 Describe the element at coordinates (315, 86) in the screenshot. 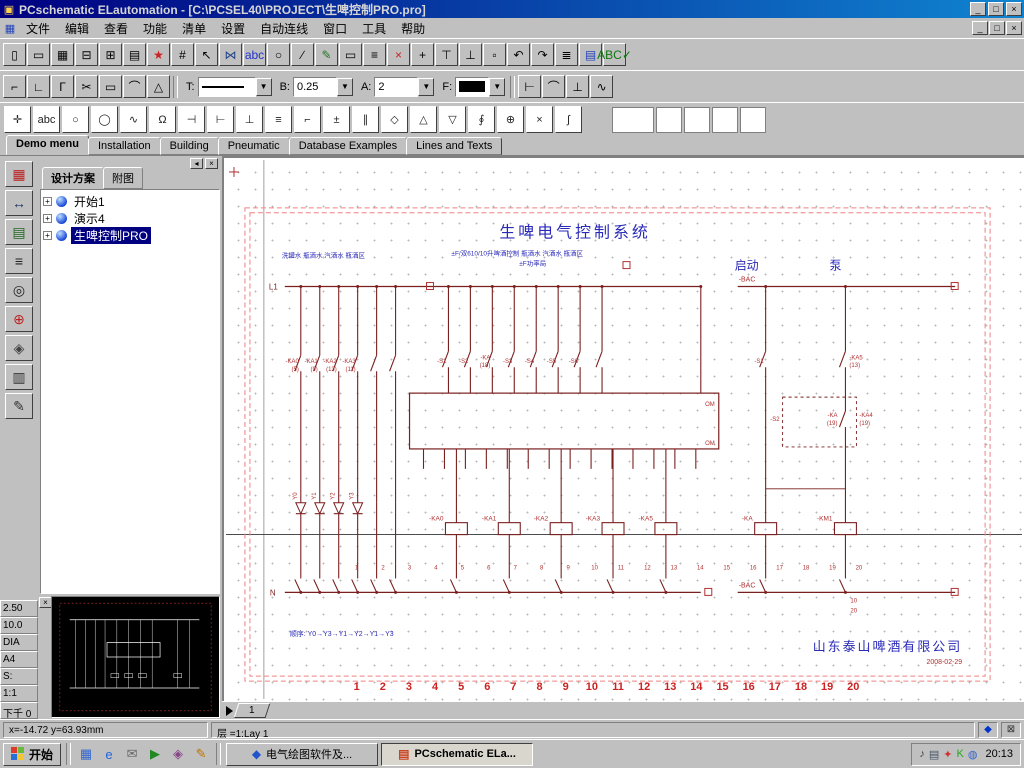

I see `line-width-combo: B: 0.25 ▼` at that location.